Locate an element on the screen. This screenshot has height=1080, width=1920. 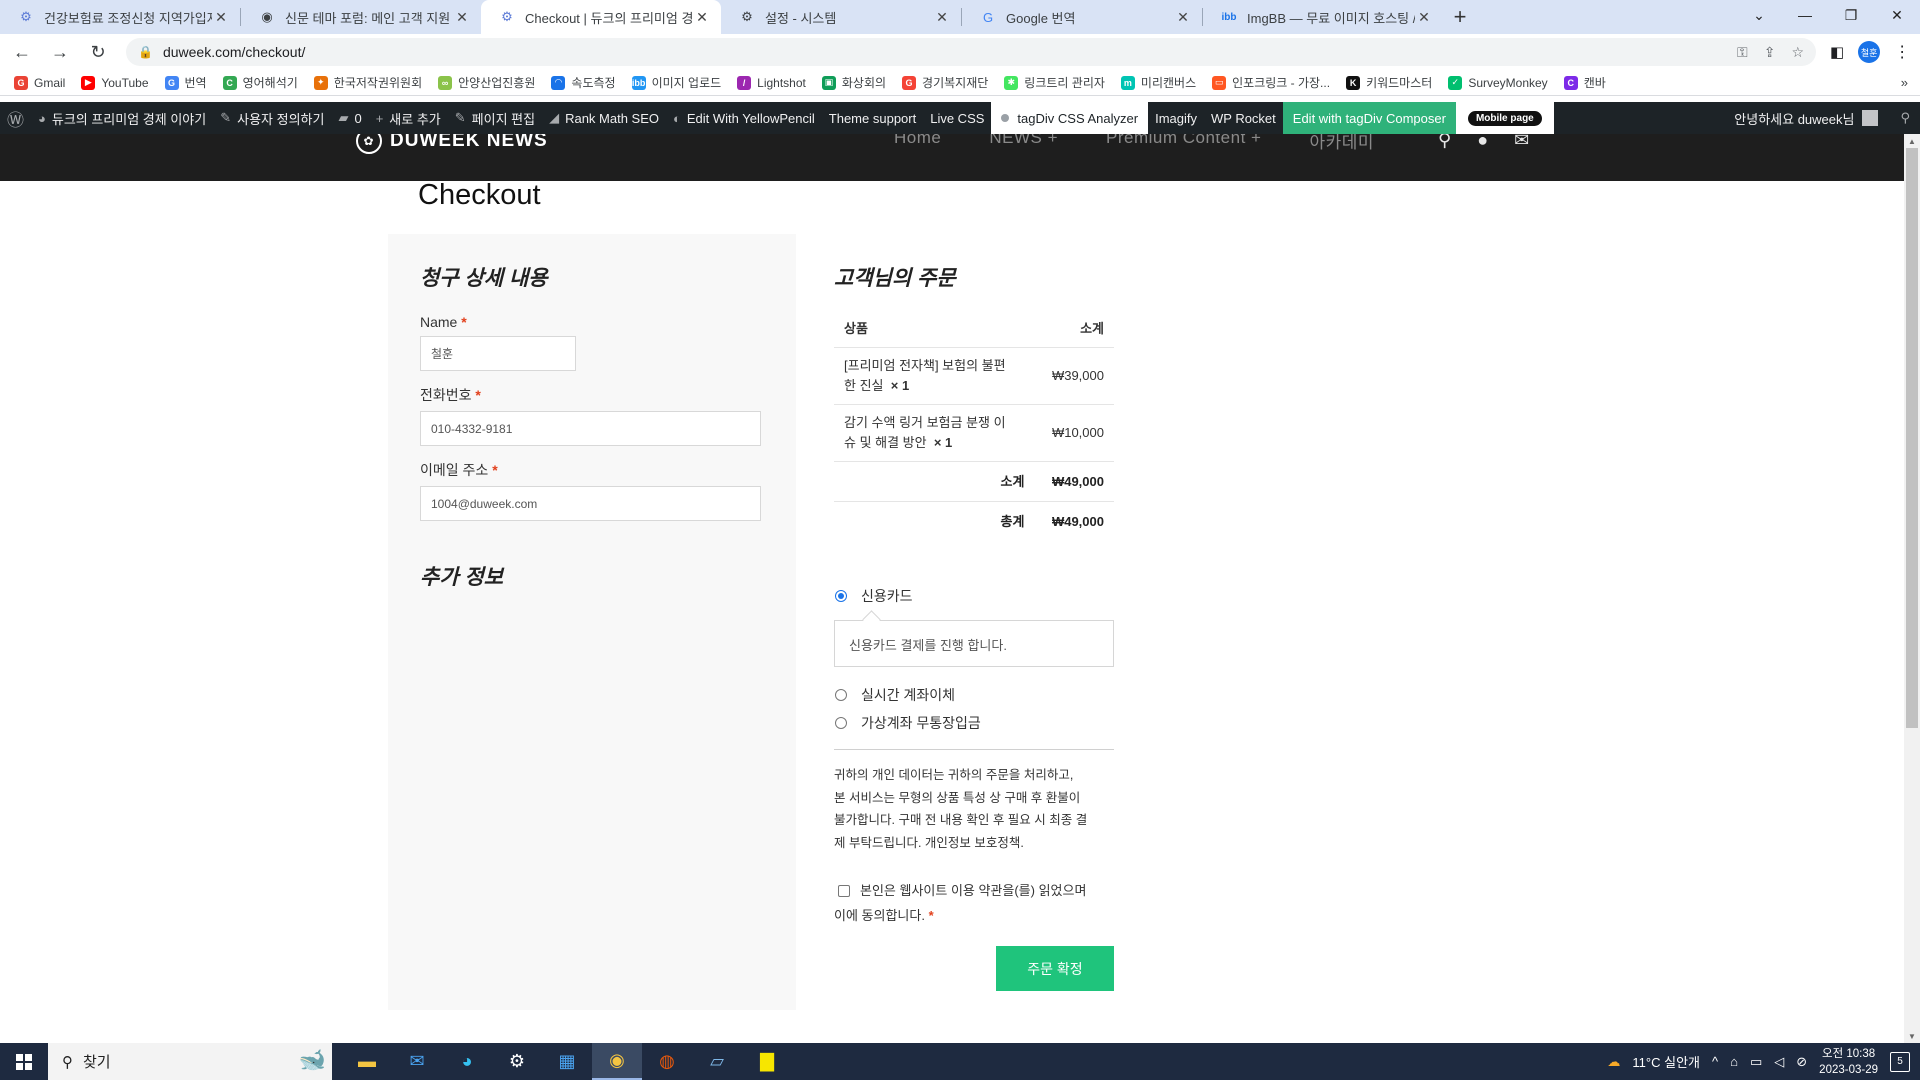
browser-tab: ibb ImgBB — 무료 이미지 호스팅 / ✕ is located at coordinates (1323, 17).